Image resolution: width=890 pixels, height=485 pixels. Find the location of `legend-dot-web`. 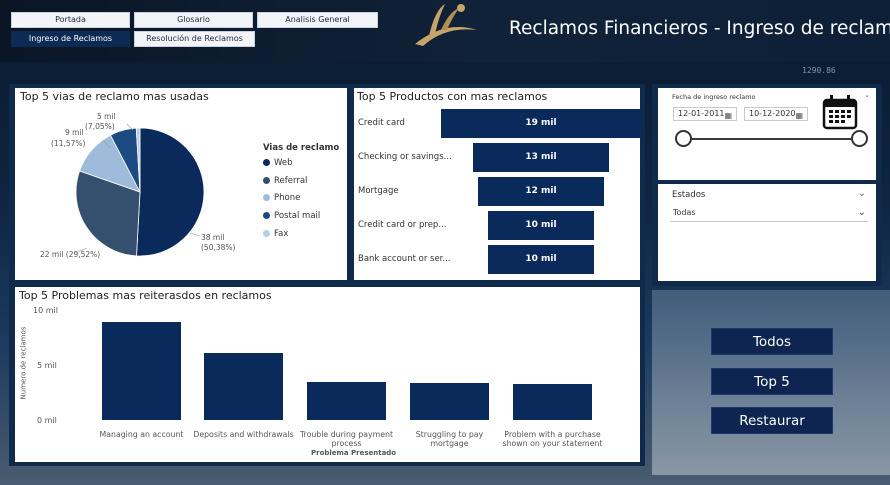

legend-dot-web is located at coordinates (266, 162).